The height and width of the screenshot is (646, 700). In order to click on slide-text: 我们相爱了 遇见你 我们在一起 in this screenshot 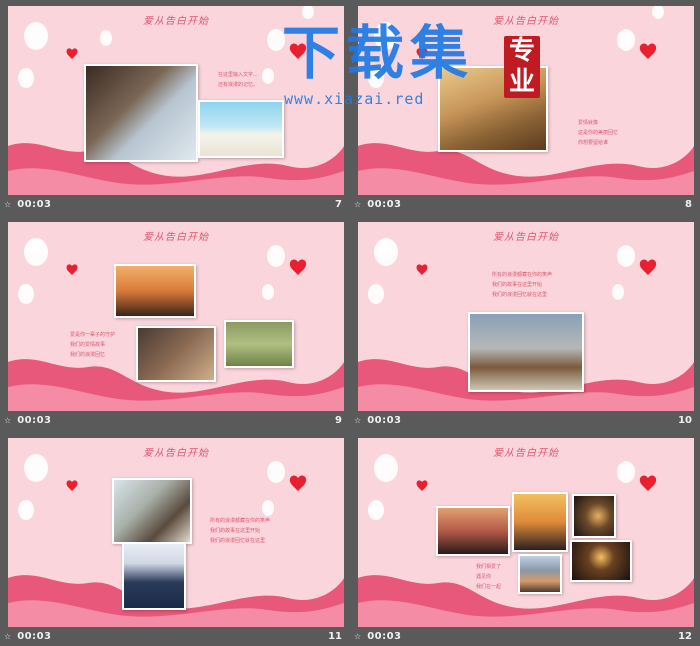, I will do `click(489, 577)`.